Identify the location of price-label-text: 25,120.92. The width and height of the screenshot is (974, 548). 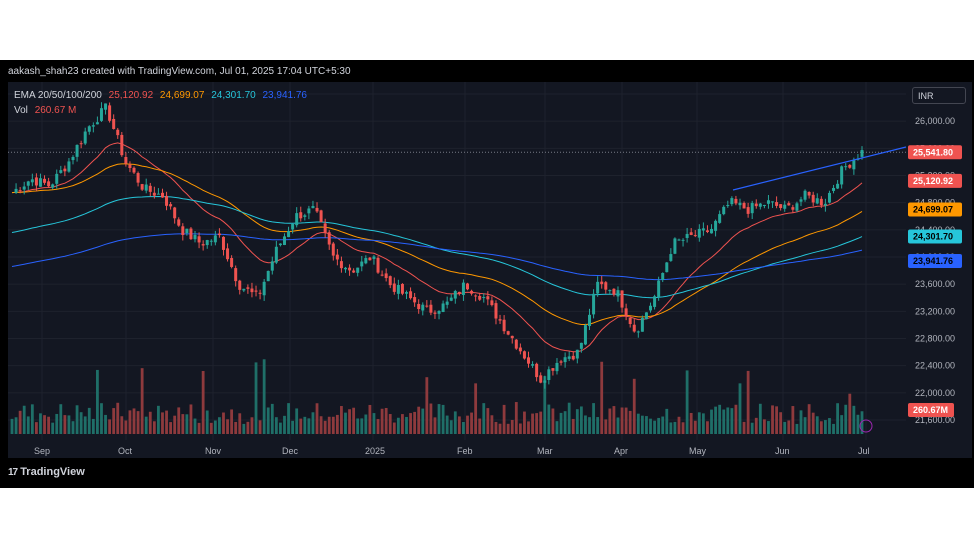
(933, 181).